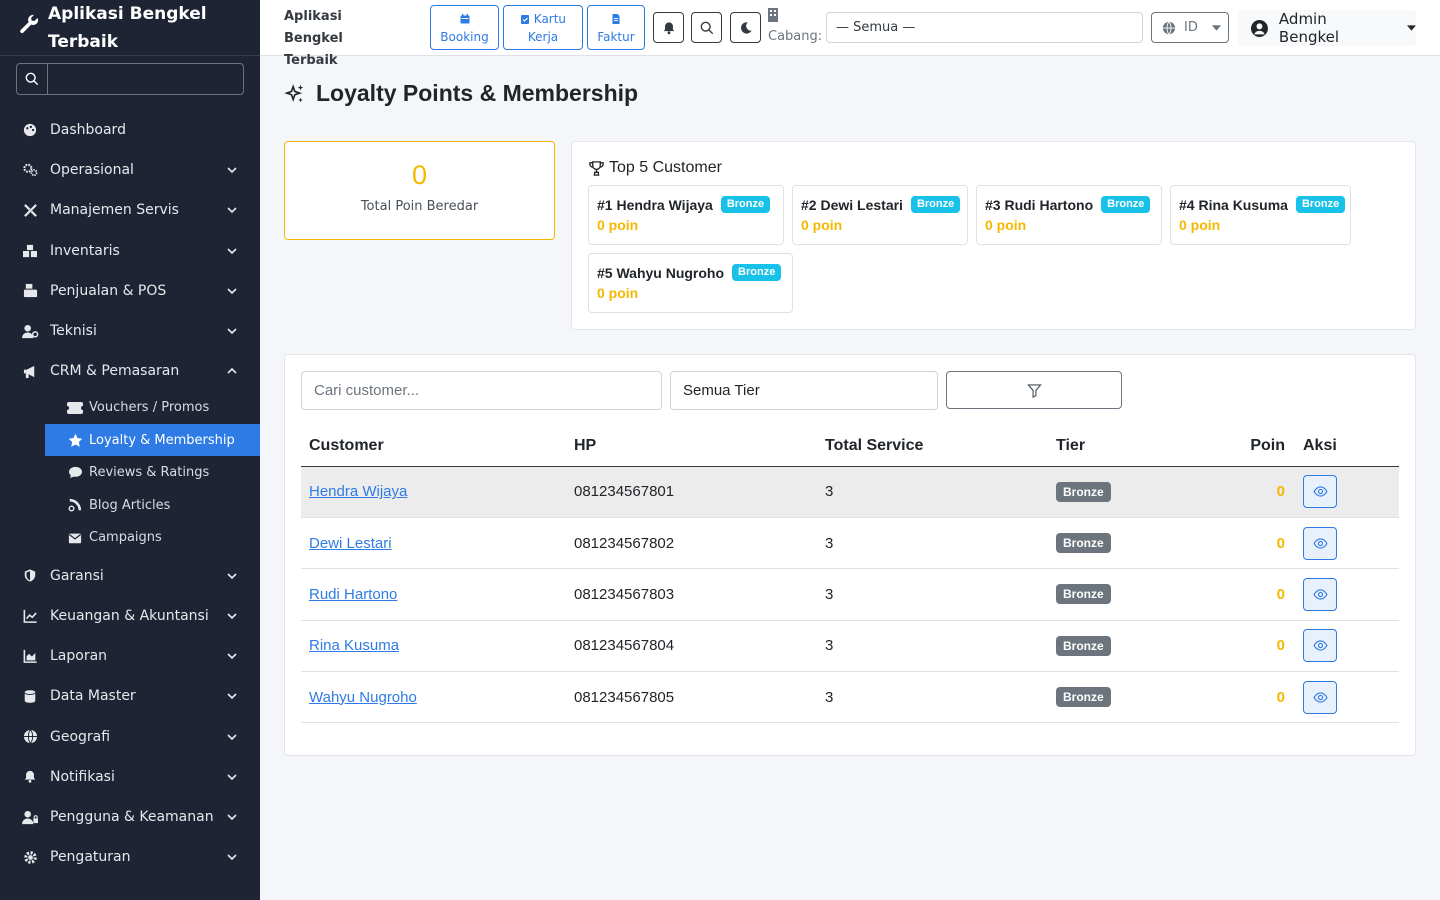  What do you see at coordinates (543, 27) in the screenshot?
I see `kartu-kerja-button: Kartu Kerja` at bounding box center [543, 27].